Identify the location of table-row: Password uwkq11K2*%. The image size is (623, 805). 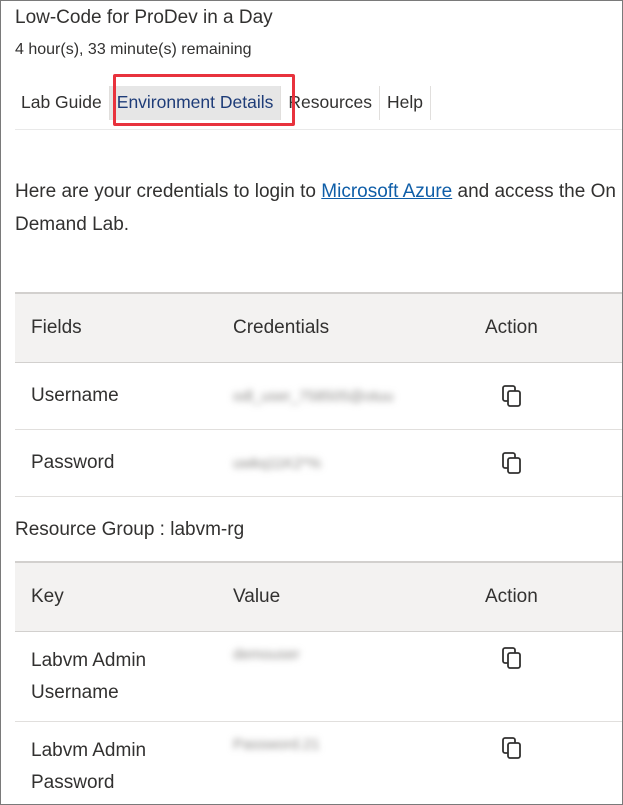
(318, 463).